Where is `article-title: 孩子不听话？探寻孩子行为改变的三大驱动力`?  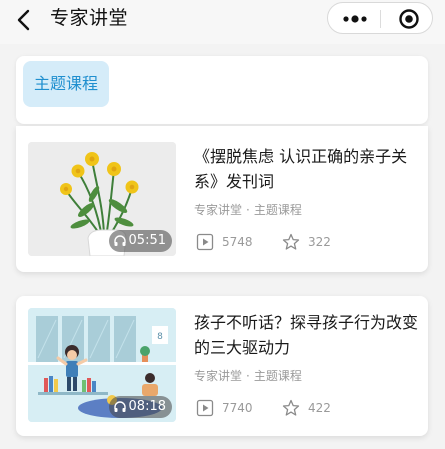 article-title: 孩子不听话？探寻孩子行为改变的三大驱动力 is located at coordinates (307, 335).